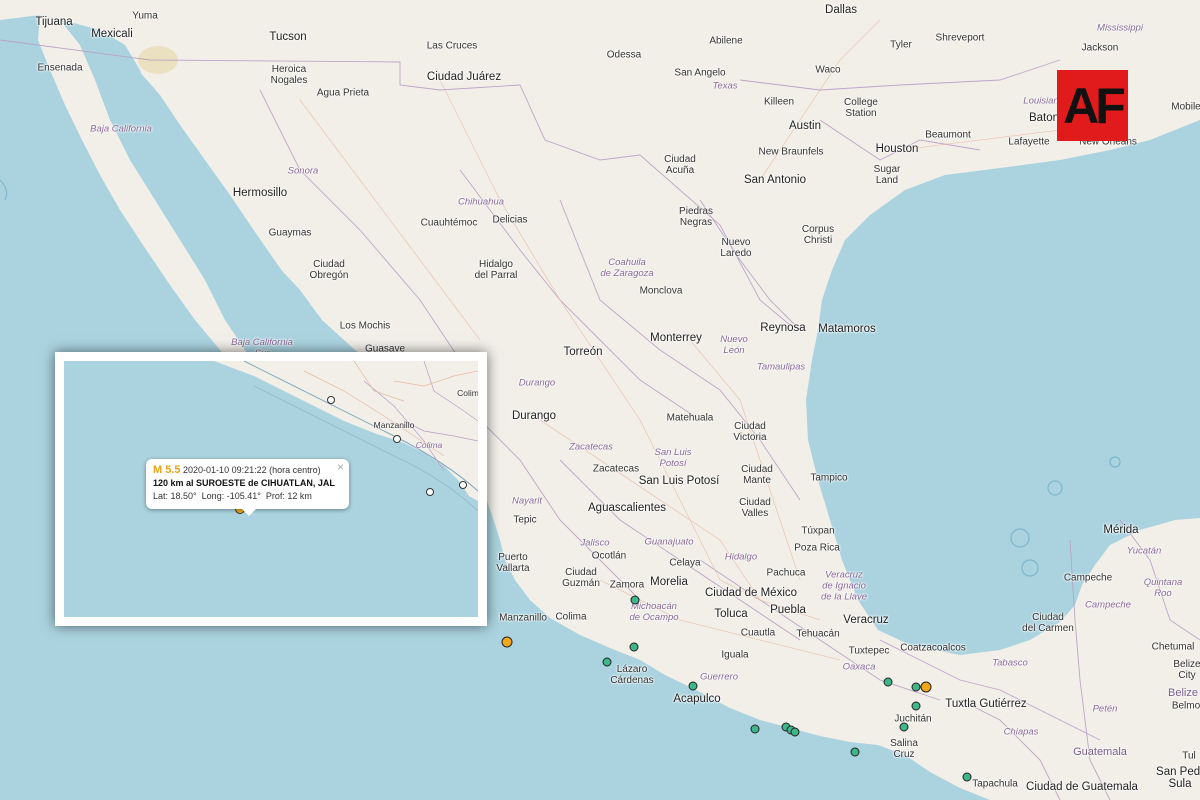  Describe the element at coordinates (161, 496) in the screenshot. I see `popup-lat-label: Lat:` at that location.